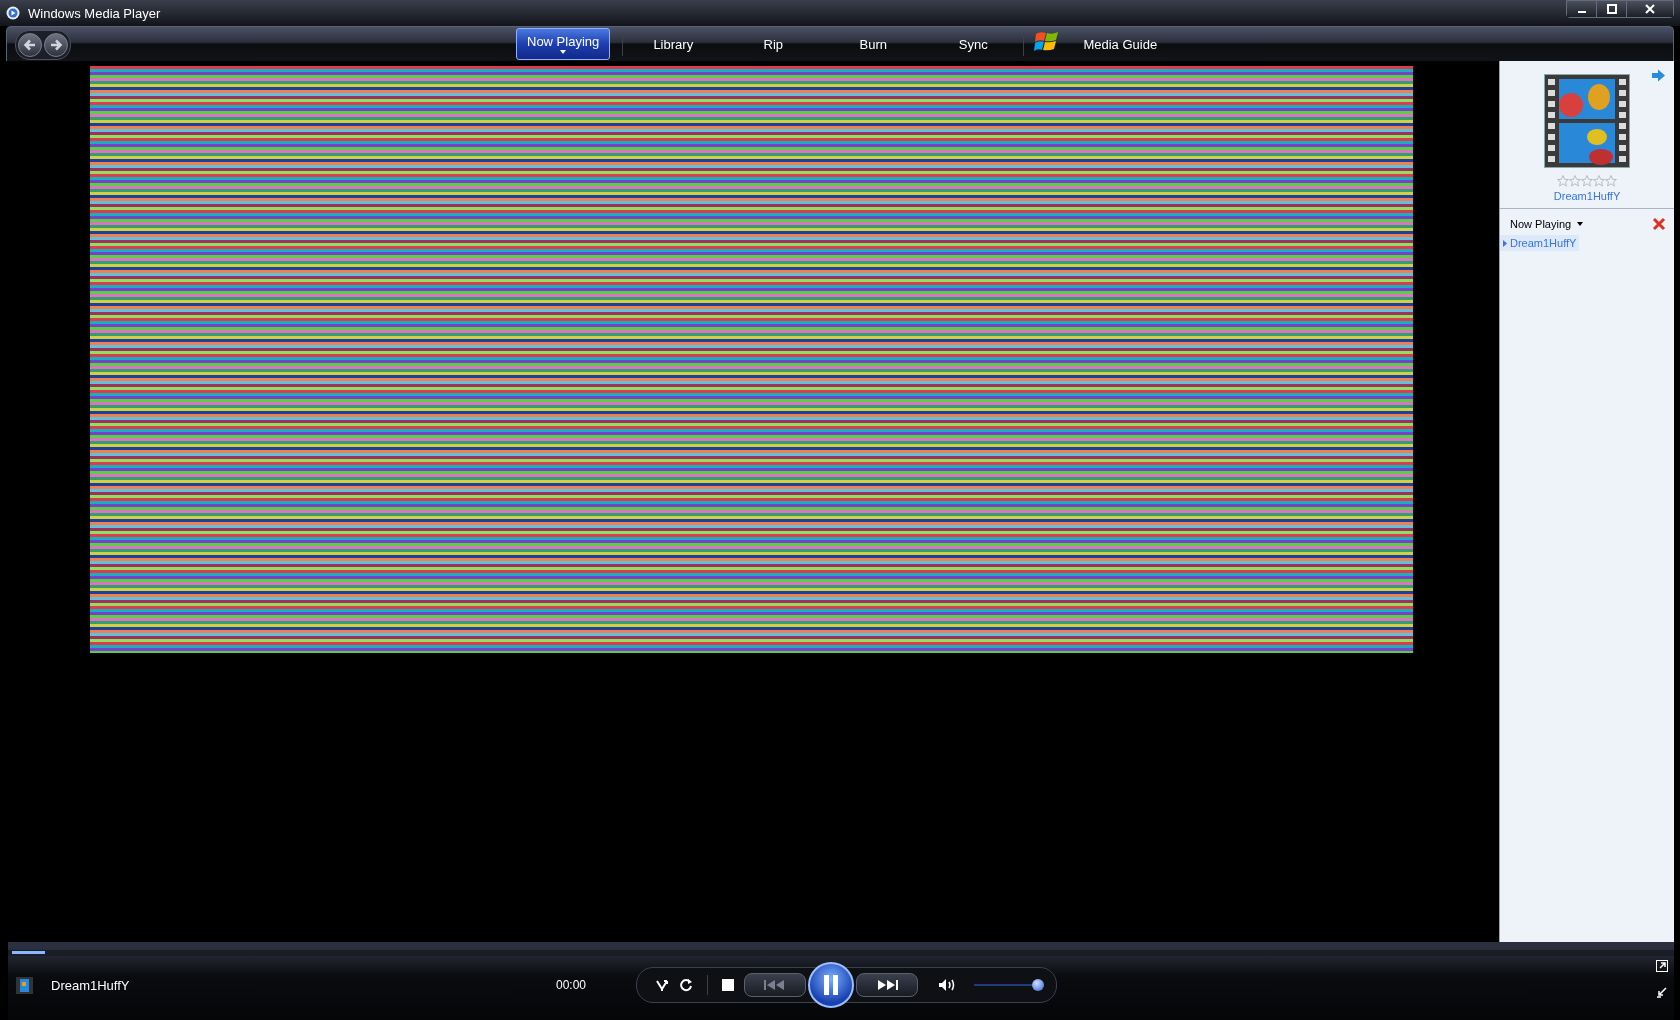  What do you see at coordinates (1505, 243) in the screenshot?
I see `play-marker-icon` at bounding box center [1505, 243].